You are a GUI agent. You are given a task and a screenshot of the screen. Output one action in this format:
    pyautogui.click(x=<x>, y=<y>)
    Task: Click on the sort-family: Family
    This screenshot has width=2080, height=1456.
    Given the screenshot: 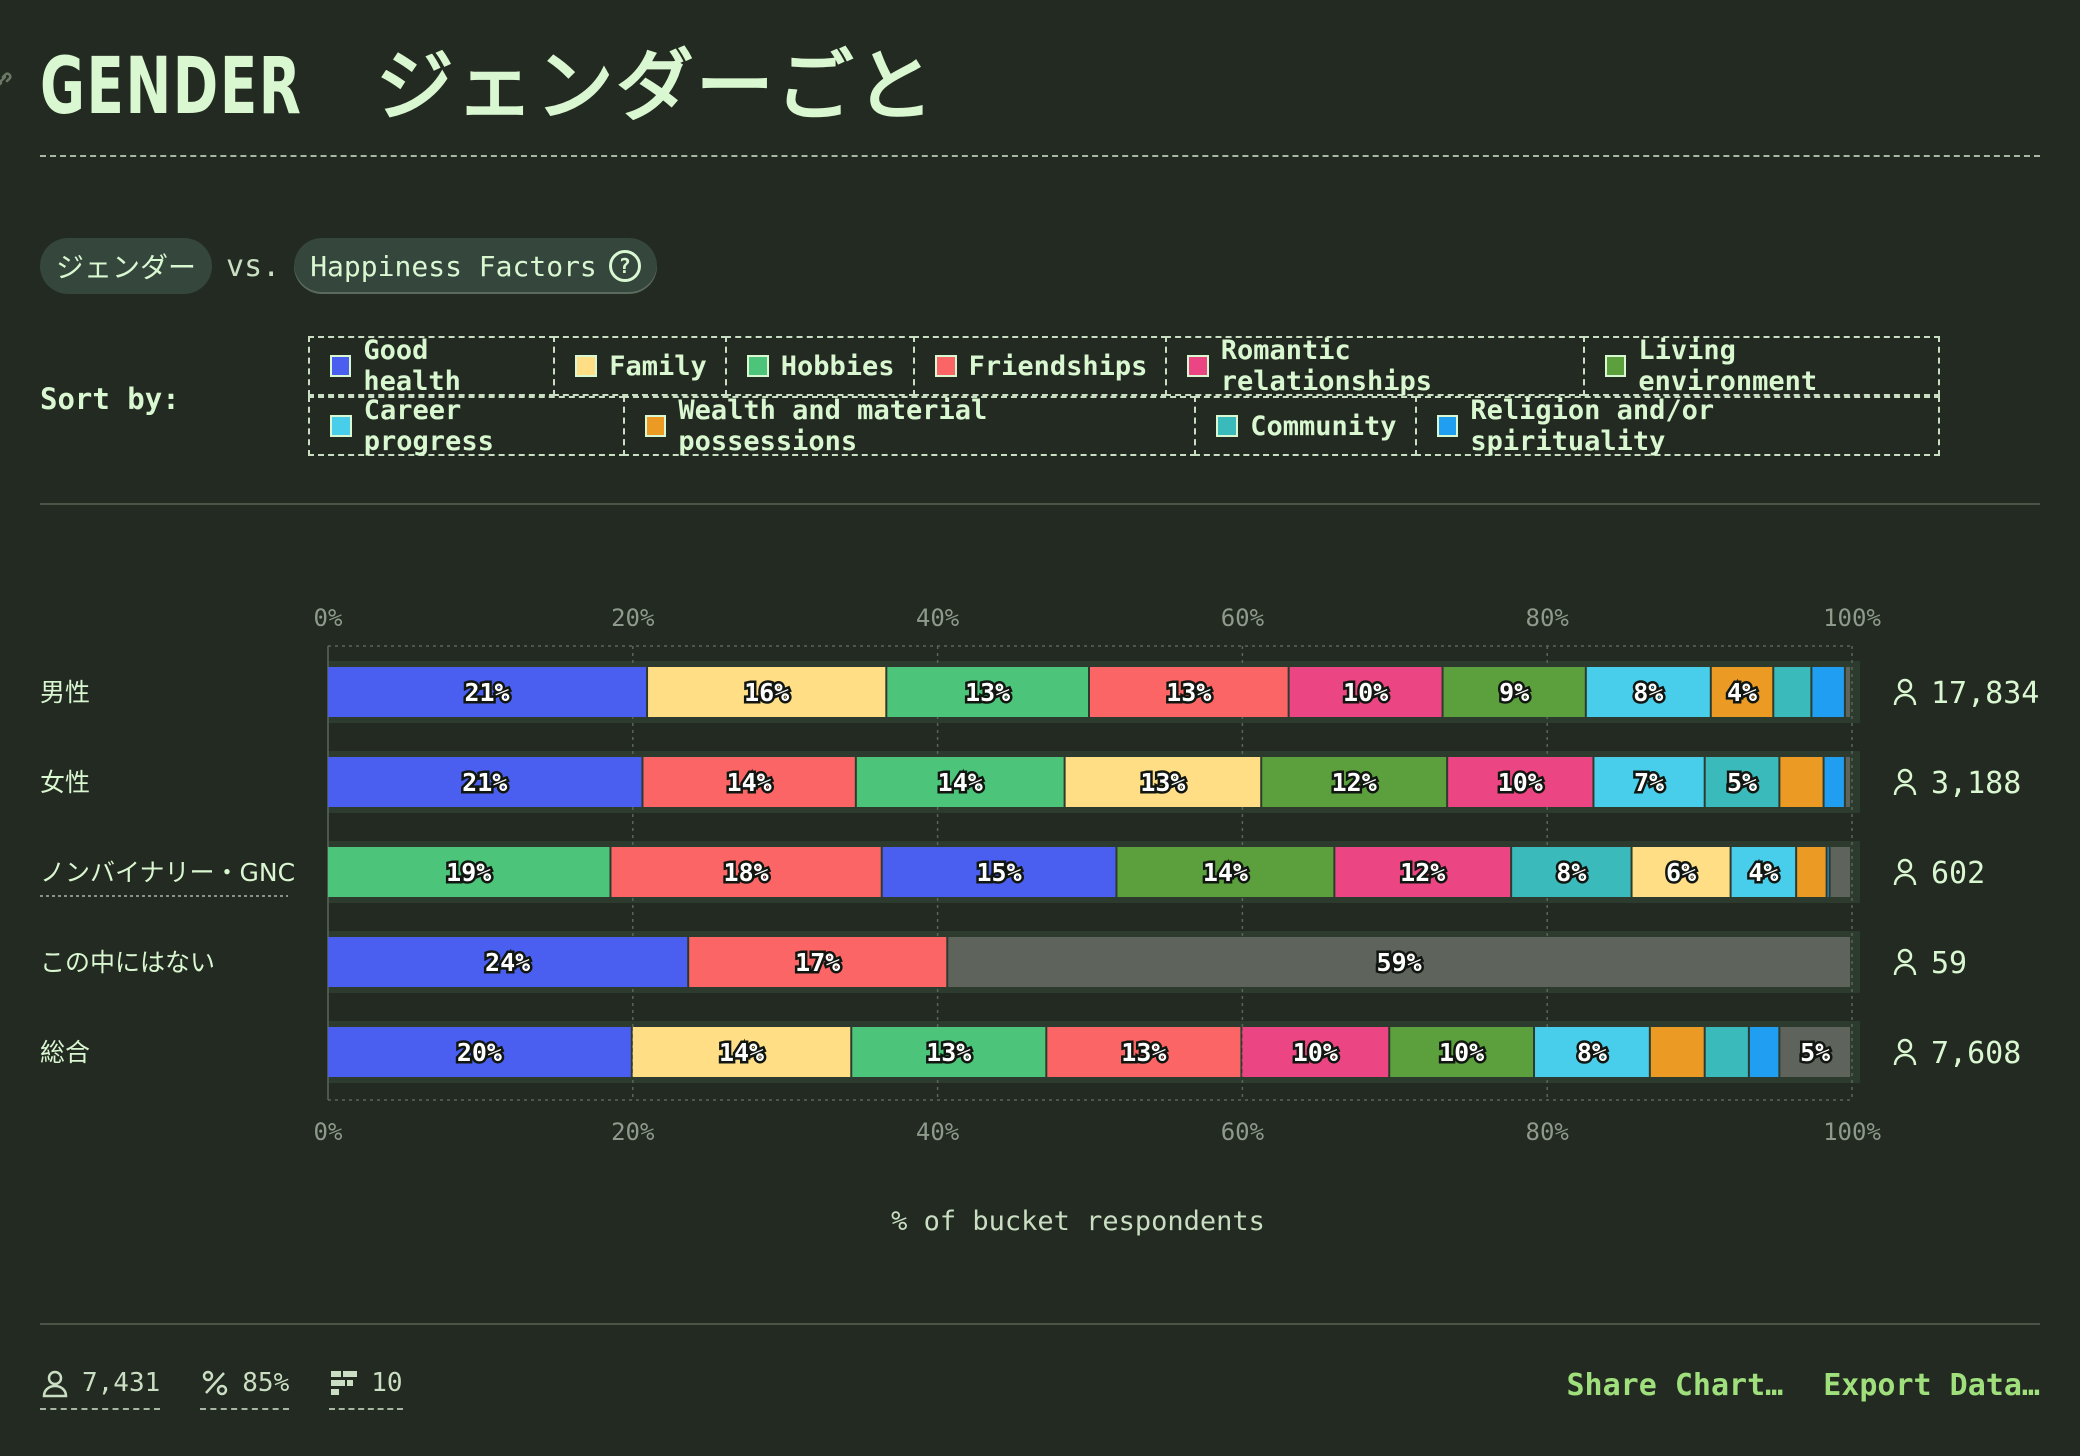 What is the action you would take?
    pyautogui.click(x=640, y=366)
    